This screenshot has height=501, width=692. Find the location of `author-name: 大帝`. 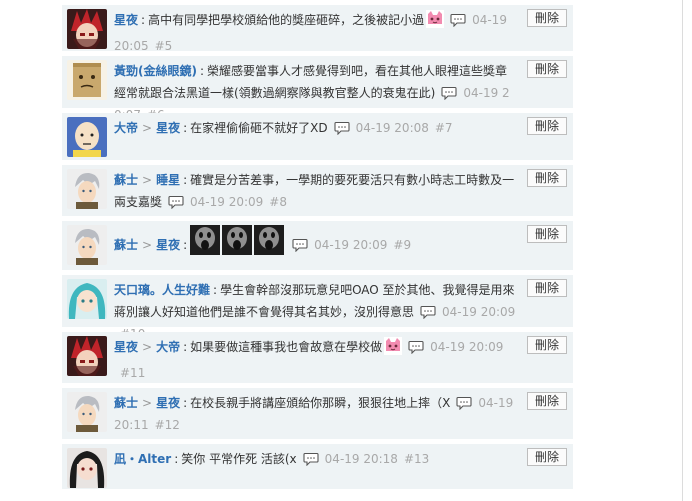

author-name: 大帝 is located at coordinates (126, 128).